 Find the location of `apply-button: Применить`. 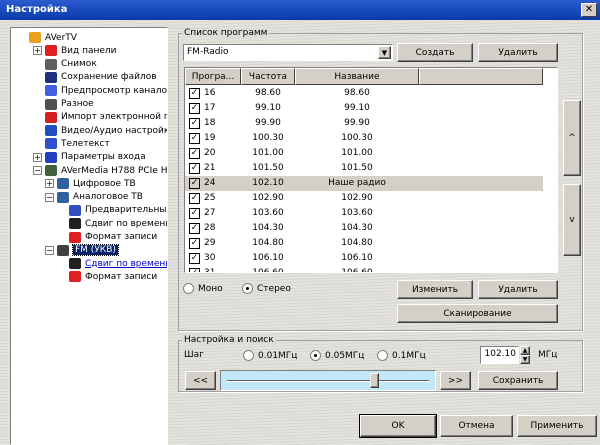

apply-button: Применить is located at coordinates (557, 426).